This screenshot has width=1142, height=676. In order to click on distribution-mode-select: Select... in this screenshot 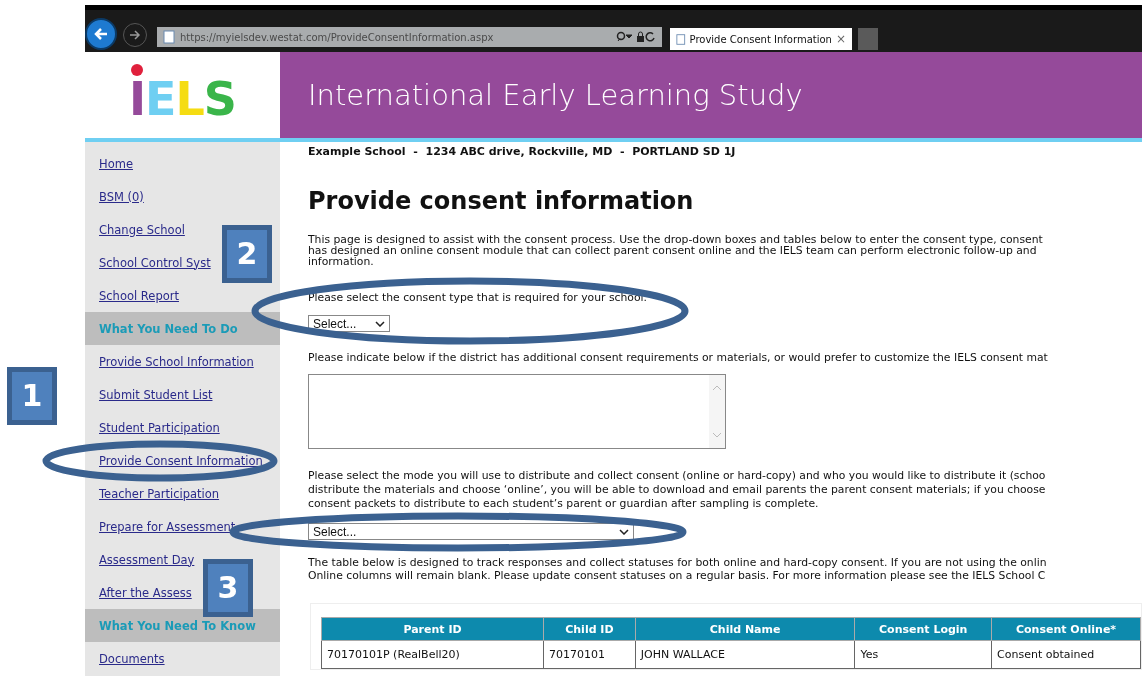, I will do `click(471, 531)`.